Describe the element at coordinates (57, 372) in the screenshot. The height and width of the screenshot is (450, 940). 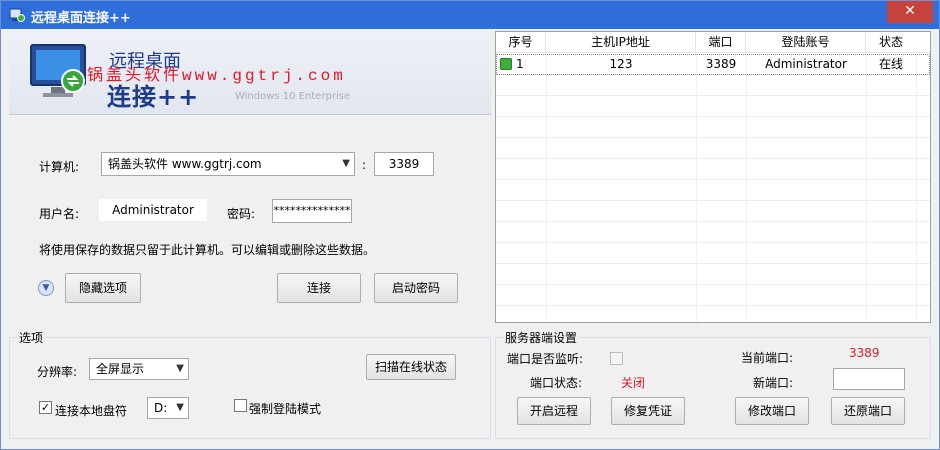
I see `resolution-label: 分辨率:` at that location.